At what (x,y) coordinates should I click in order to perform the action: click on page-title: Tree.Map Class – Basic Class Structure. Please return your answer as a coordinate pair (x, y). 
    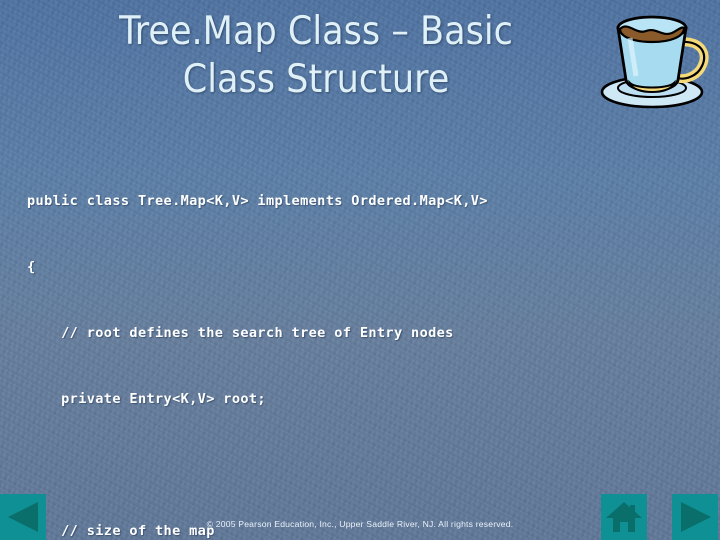
    Looking at the image, I should click on (316, 56).